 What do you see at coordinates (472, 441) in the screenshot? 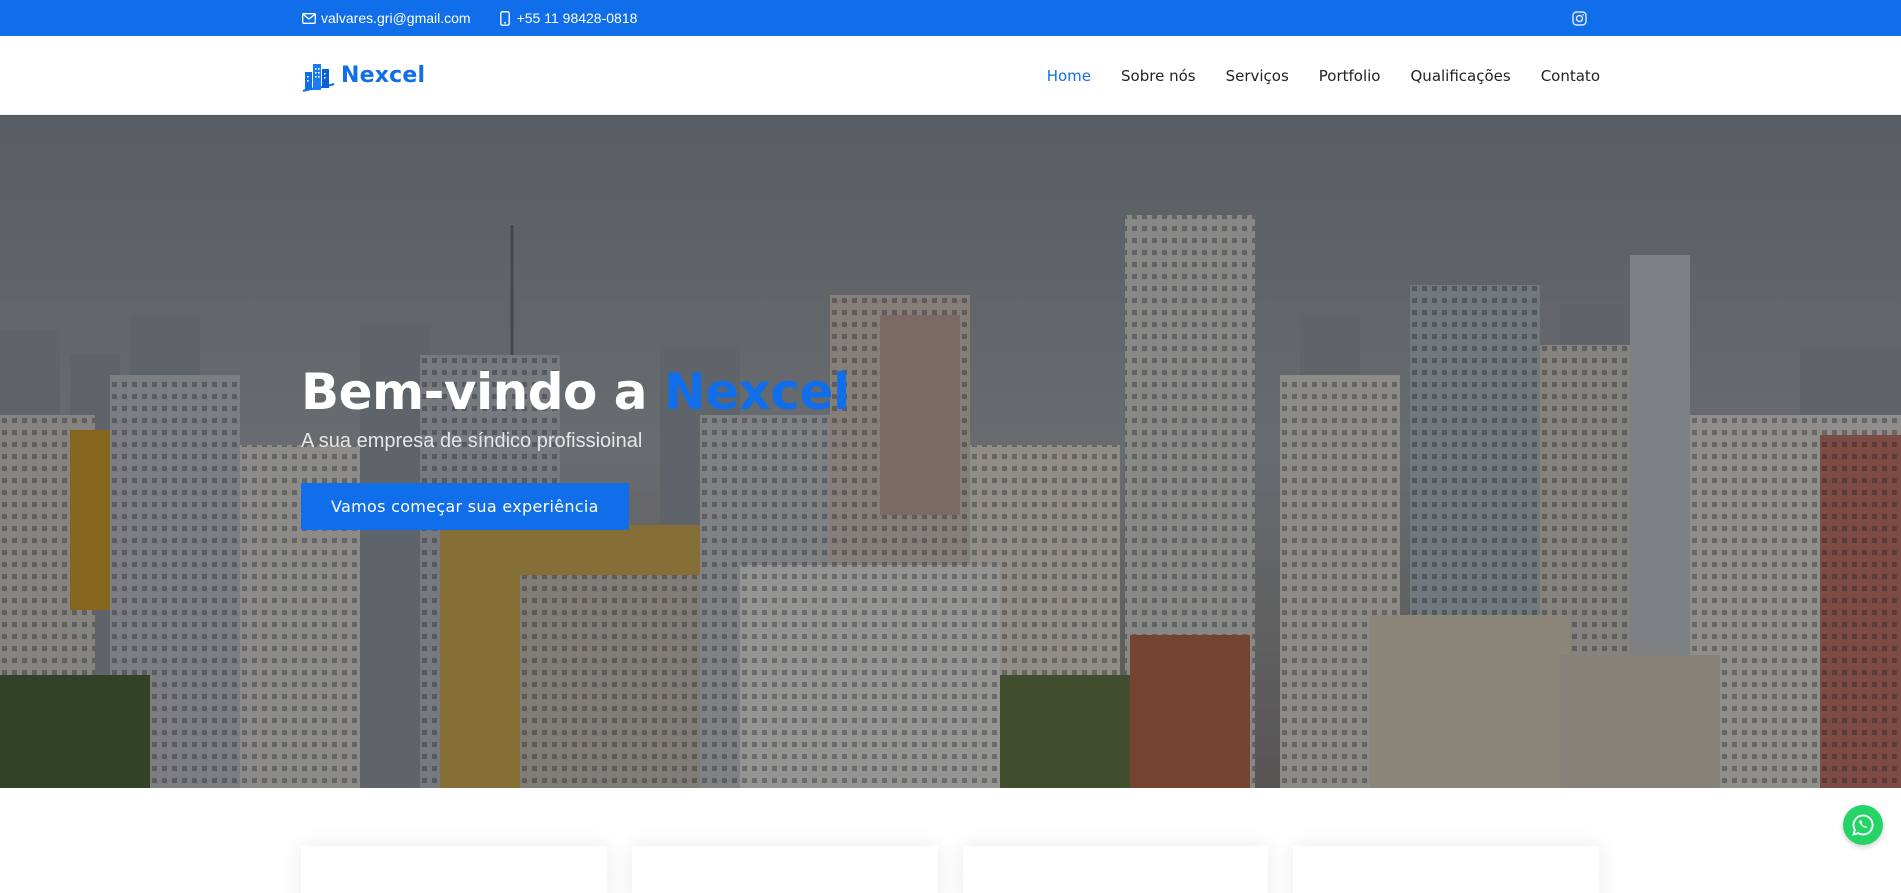
I see `hero-subtitle: A sua empresa de síndico profissioinal` at bounding box center [472, 441].